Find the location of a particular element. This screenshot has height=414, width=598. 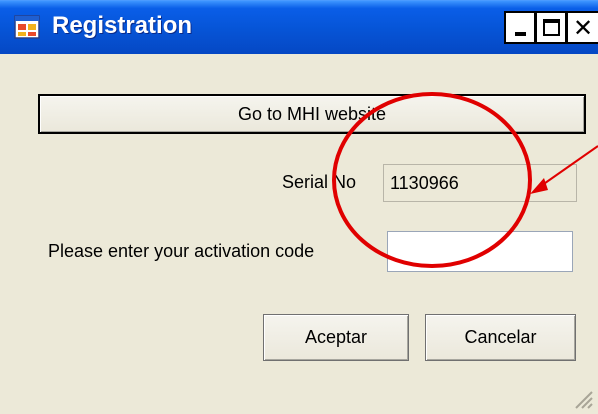

serial-number-field: 1130966 is located at coordinates (480, 183).